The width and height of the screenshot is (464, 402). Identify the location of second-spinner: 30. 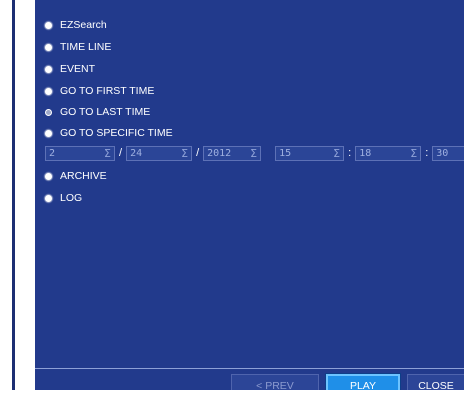
(448, 153).